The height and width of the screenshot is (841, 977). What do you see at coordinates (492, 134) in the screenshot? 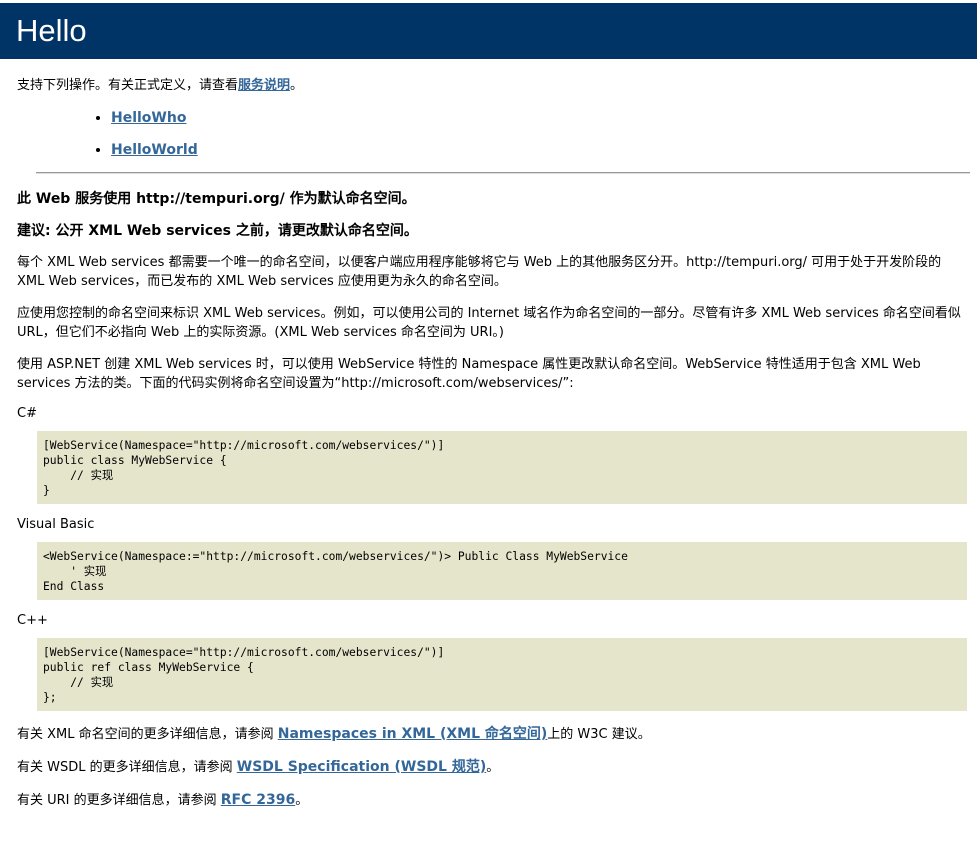
I see `operation-list: HelloWho HelloWorld` at bounding box center [492, 134].